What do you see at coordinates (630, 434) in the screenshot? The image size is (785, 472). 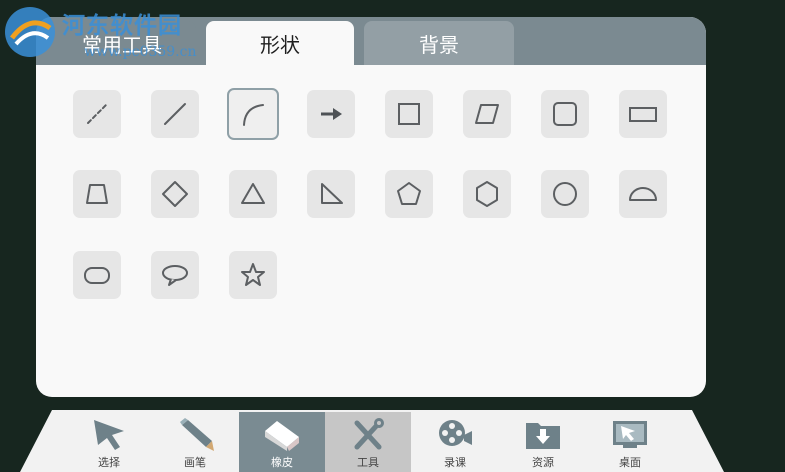 I see `desktop-icon` at bounding box center [630, 434].